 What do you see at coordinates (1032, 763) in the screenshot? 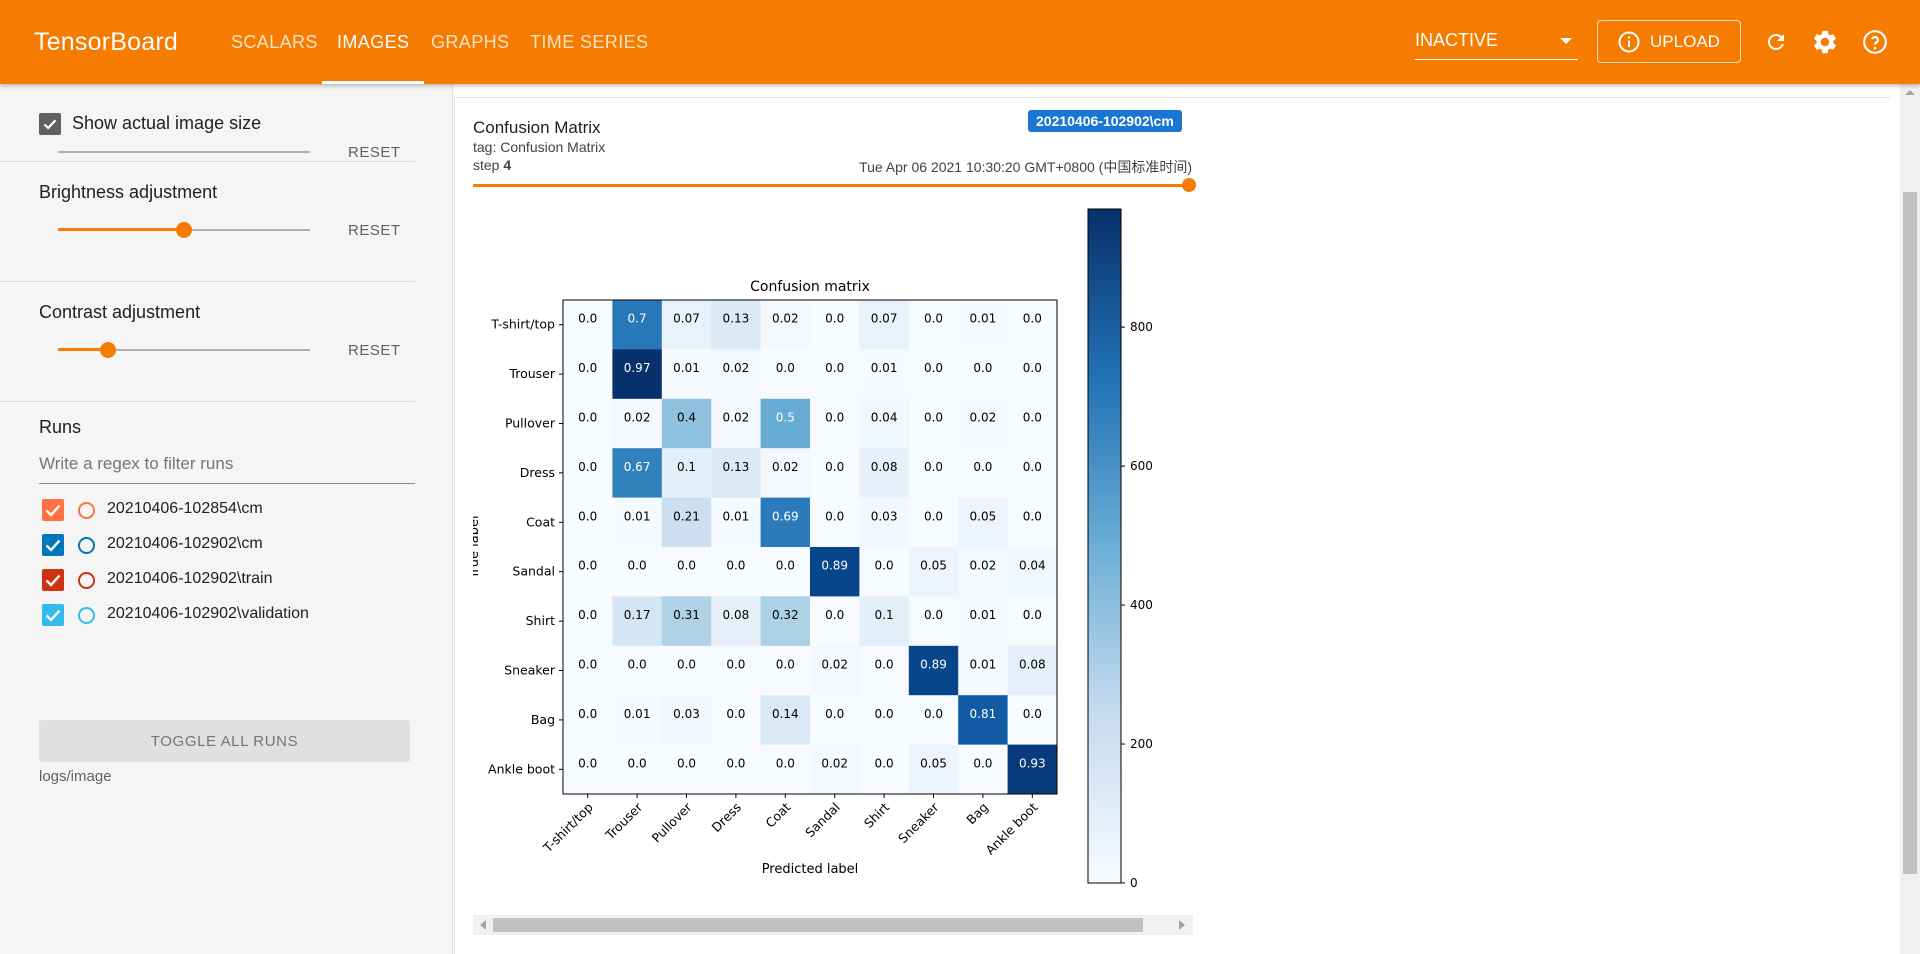
I see `cell-value-label: 0.93` at bounding box center [1032, 763].